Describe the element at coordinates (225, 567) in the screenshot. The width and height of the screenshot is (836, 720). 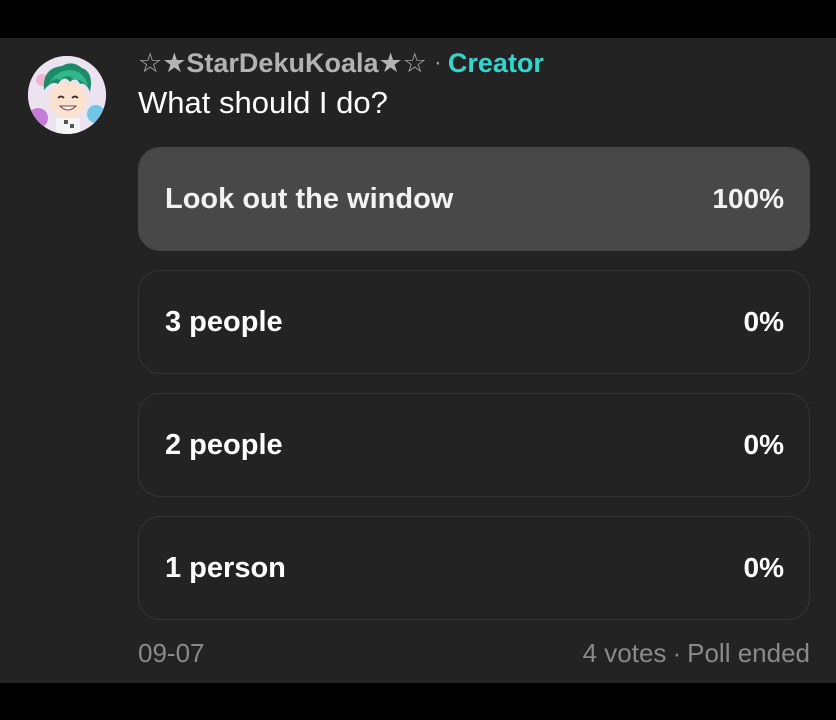
I see `poll-option-label: 1 person` at that location.